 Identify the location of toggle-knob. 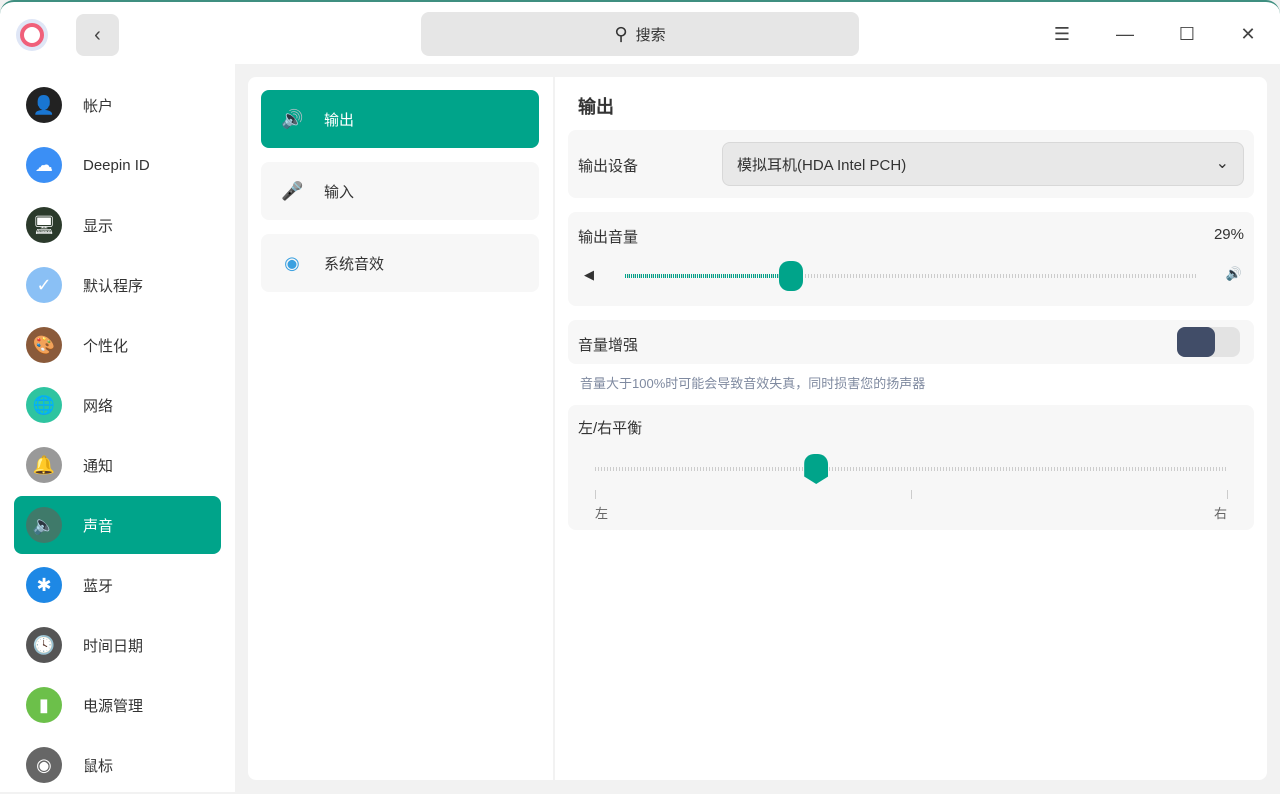
(1196, 342).